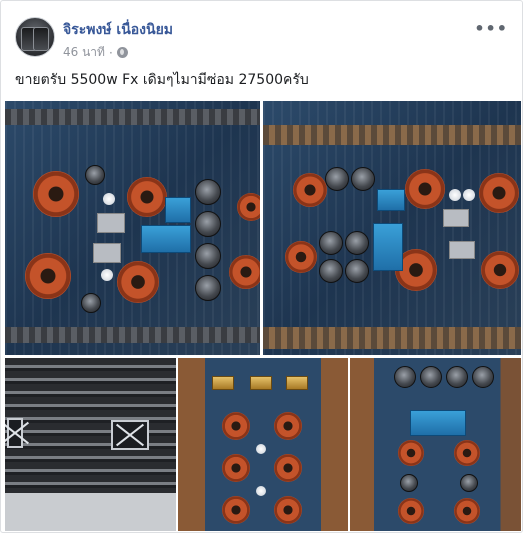 The image size is (523, 533). I want to click on avatar, so click(35, 37).